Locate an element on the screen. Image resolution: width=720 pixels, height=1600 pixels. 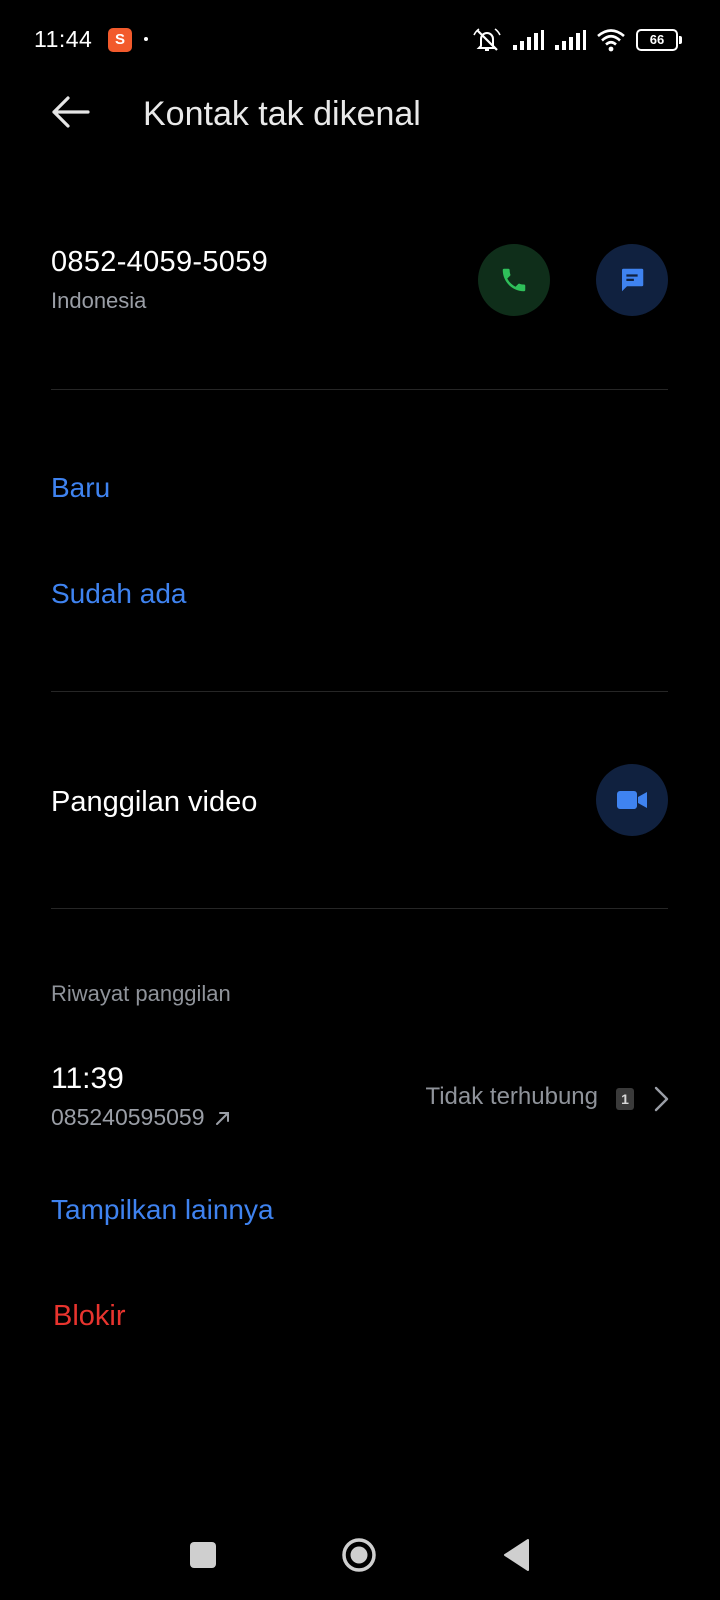
message-icon is located at coordinates (633, 280).